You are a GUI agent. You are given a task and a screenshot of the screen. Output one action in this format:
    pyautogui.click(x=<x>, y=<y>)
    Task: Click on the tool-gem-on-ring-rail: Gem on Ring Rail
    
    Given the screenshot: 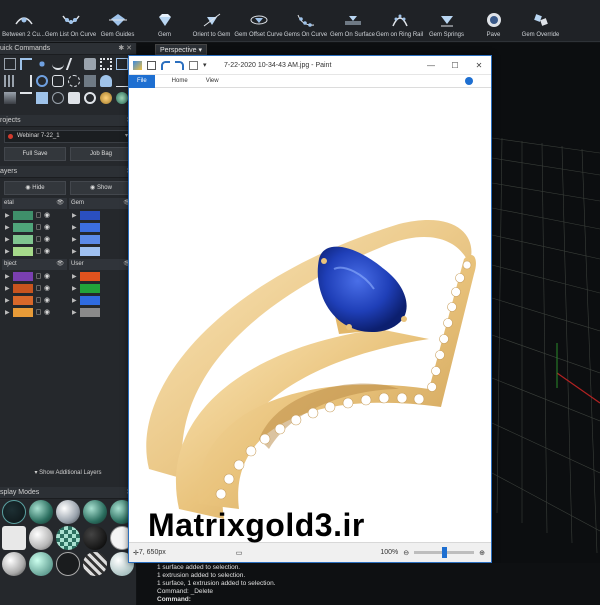 What is the action you would take?
    pyautogui.click(x=399, y=21)
    